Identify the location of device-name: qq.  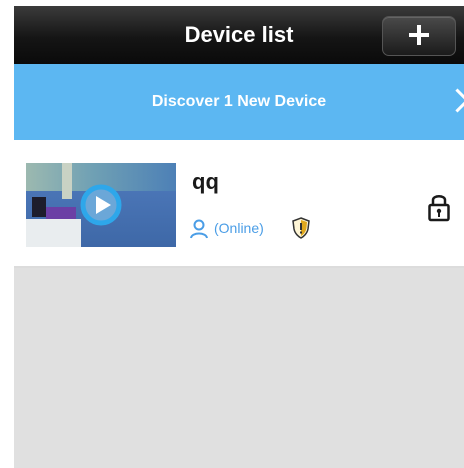
(205, 181).